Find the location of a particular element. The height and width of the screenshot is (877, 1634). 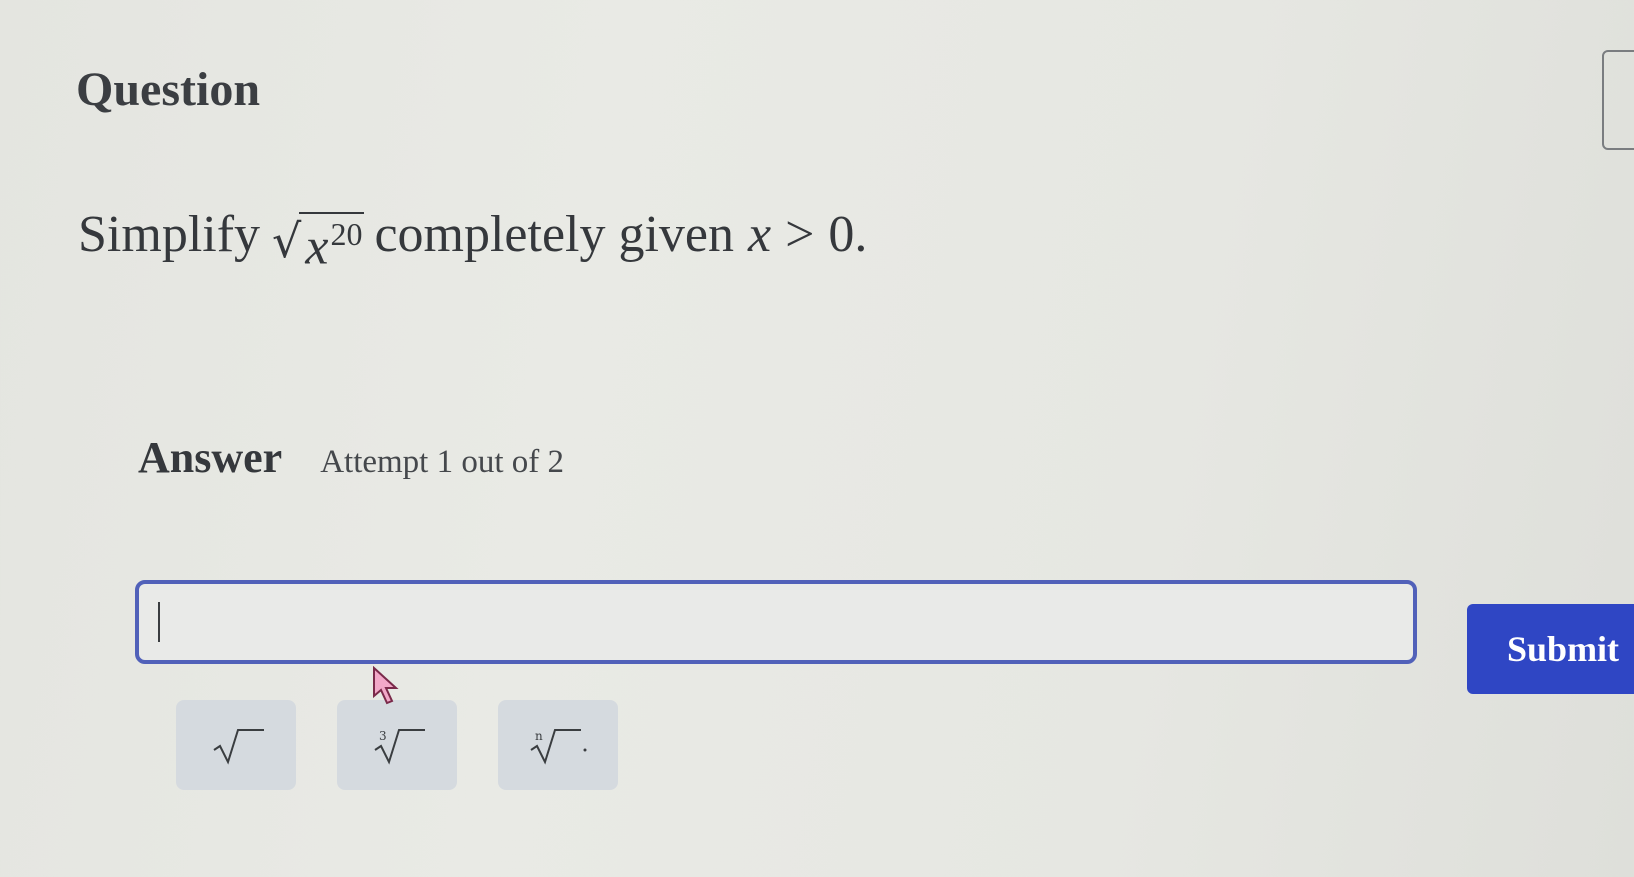

nth-root-button: n is located at coordinates (558, 745).